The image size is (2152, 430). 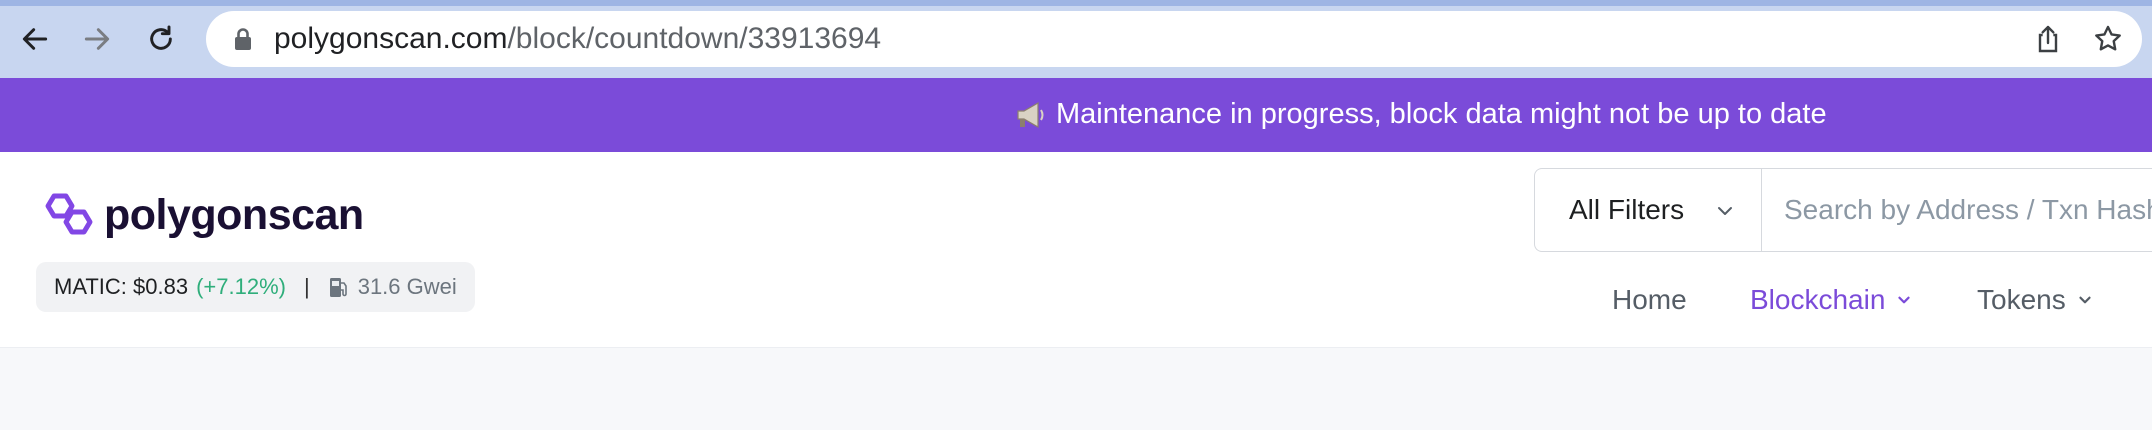 What do you see at coordinates (2048, 39) in the screenshot?
I see `share-icon` at bounding box center [2048, 39].